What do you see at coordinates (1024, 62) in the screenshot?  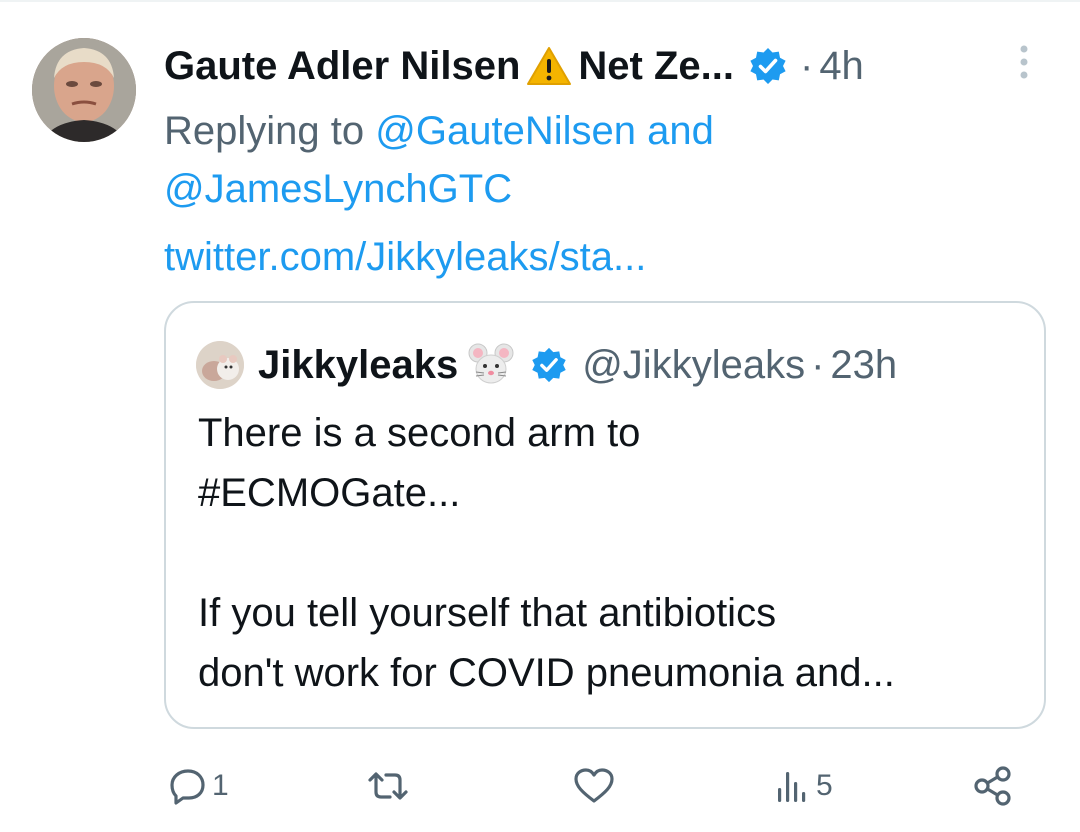 I see `more-vertical-icon` at bounding box center [1024, 62].